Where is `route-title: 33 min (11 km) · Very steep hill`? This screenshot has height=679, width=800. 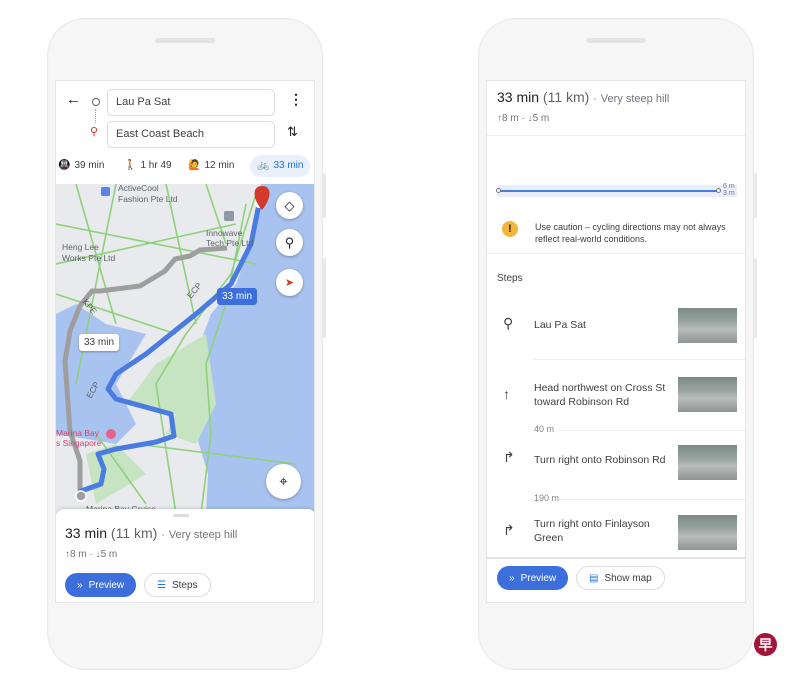
route-title: 33 min (11 km) · Very steep hill is located at coordinates (583, 97).